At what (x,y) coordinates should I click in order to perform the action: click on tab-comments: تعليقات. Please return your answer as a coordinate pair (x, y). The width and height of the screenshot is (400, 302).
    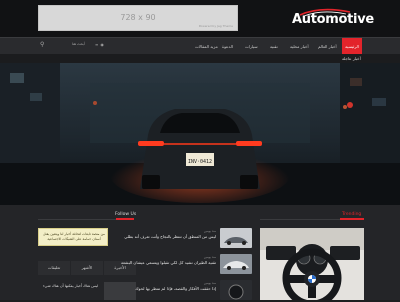
    Looking at the image, I should click on (54, 268).